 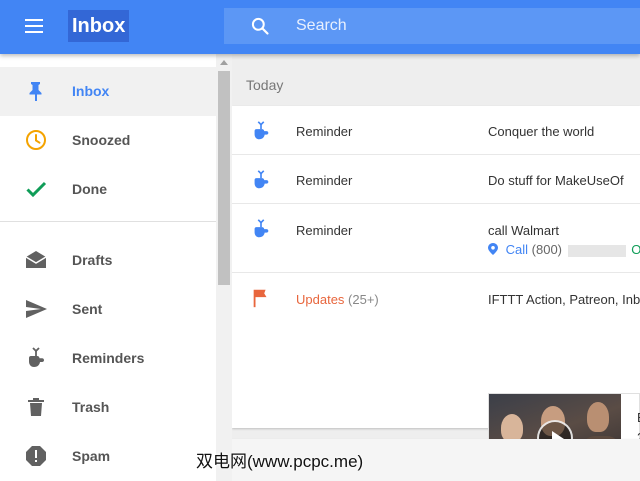 I want to click on location-pin-icon, so click(x=493, y=249).